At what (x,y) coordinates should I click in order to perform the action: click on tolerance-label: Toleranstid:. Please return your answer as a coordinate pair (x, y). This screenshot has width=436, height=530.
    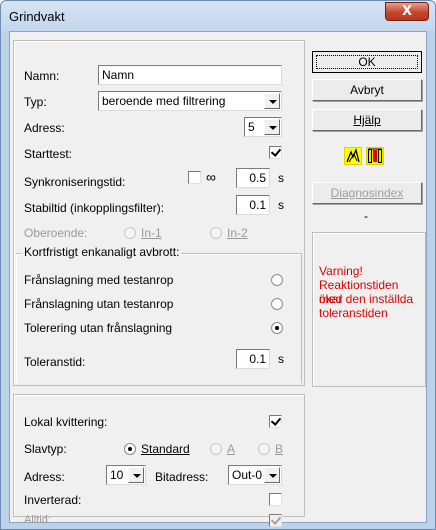
    Looking at the image, I should click on (55, 362).